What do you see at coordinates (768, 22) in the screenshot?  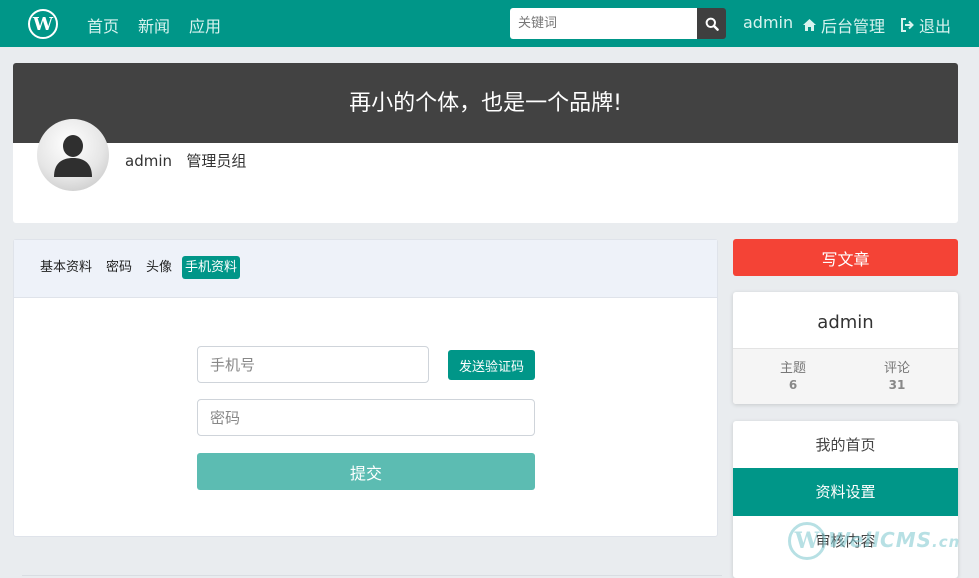 I see `nav-user-link: admin` at bounding box center [768, 22].